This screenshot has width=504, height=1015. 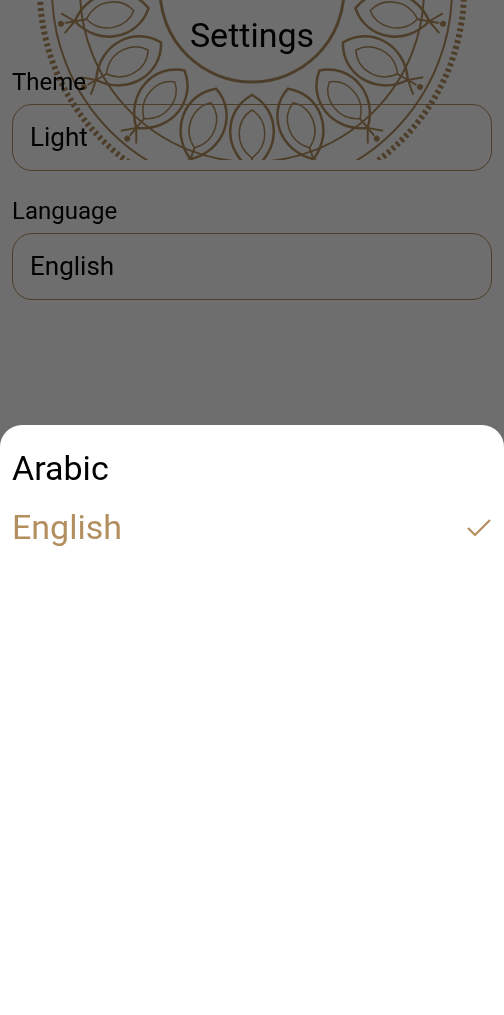 I want to click on language-option: Arabic, so click(x=252, y=468).